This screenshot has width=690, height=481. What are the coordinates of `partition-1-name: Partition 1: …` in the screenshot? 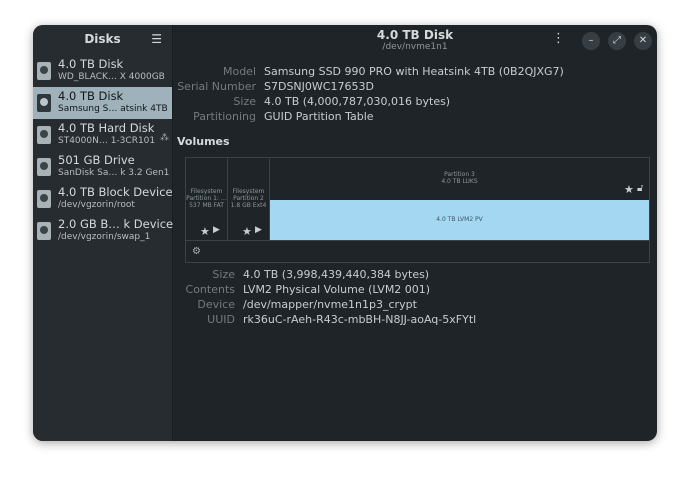 It's located at (206, 198).